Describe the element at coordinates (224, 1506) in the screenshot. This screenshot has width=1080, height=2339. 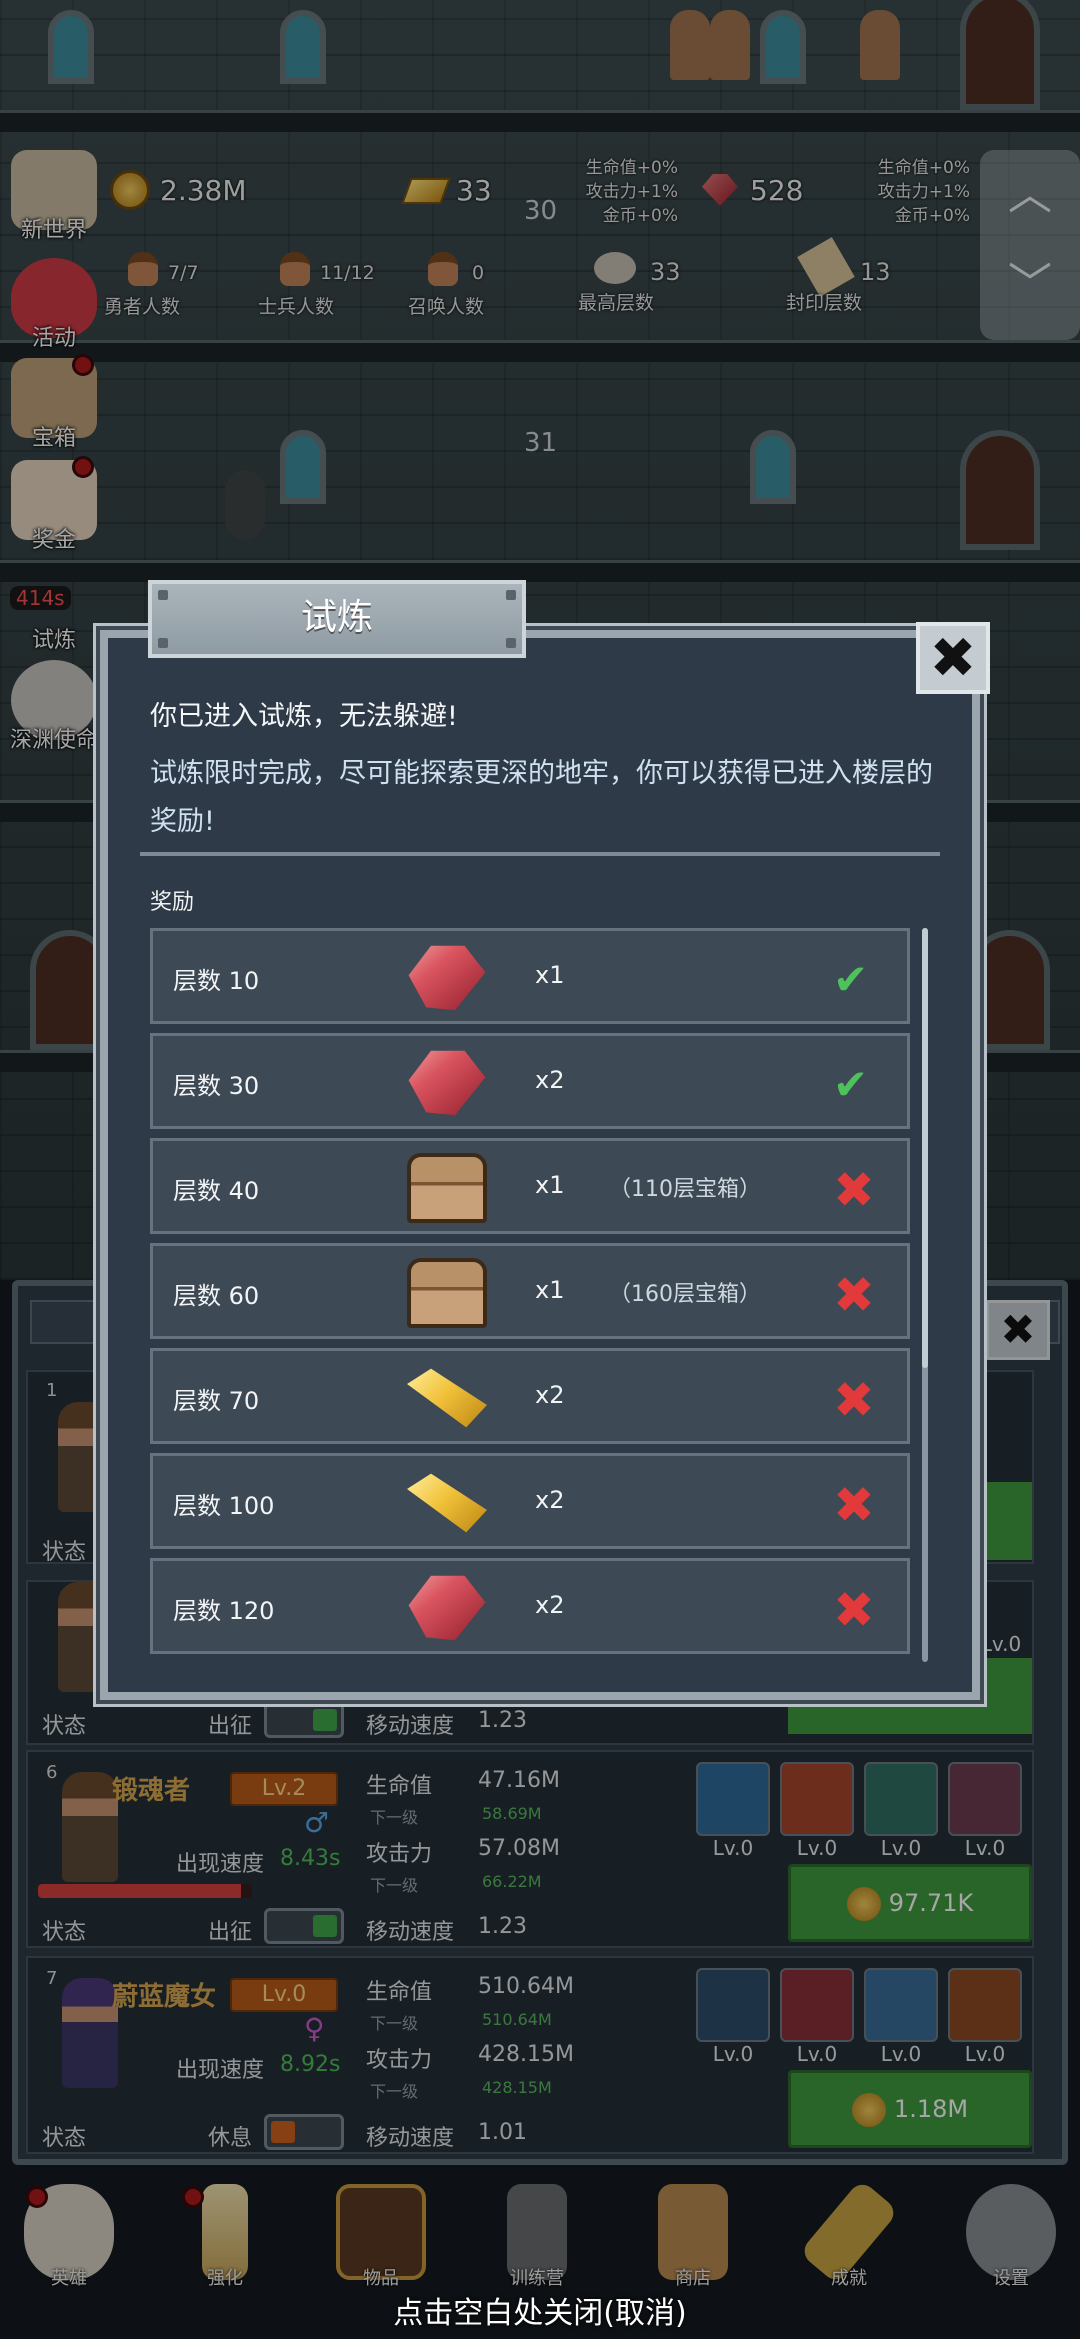
I see `reward-floor: 层数 100` at that location.